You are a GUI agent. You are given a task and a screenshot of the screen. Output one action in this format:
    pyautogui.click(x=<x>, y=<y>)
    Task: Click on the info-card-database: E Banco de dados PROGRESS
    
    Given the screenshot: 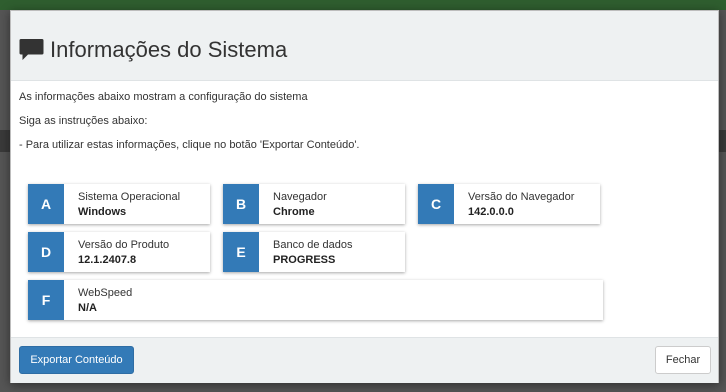 What is the action you would take?
    pyautogui.click(x=314, y=252)
    